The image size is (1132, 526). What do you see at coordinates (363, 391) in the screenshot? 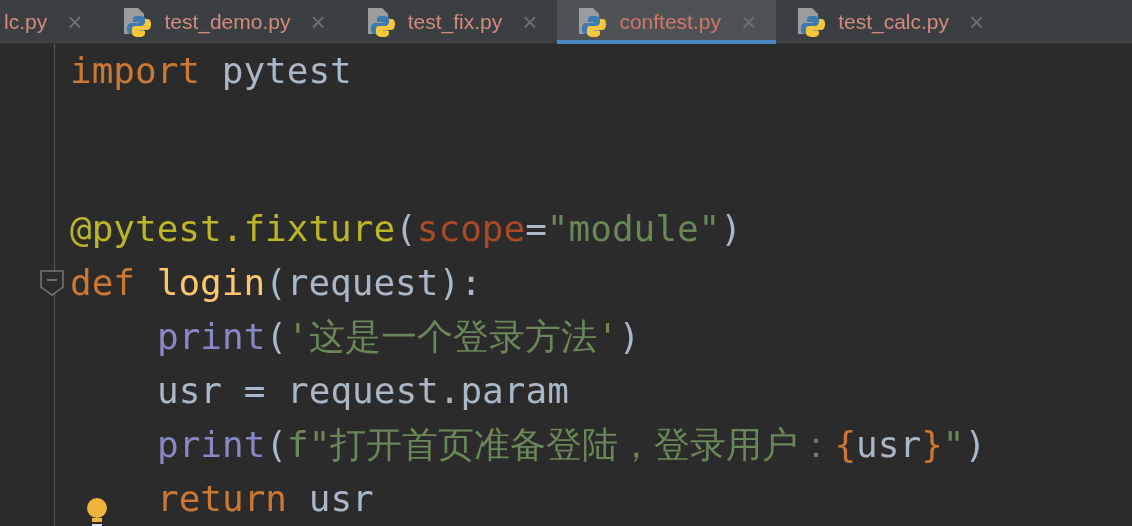
I see `code-line: usr = request.param` at bounding box center [363, 391].